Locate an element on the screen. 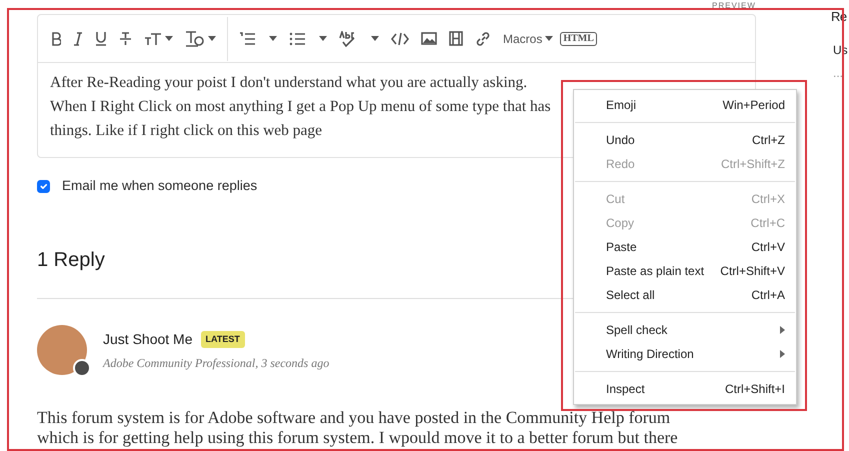  editor-text-line: When I Right Click on most anything I get a Pop Up menu of some type that has is located at coordinates (300, 107).